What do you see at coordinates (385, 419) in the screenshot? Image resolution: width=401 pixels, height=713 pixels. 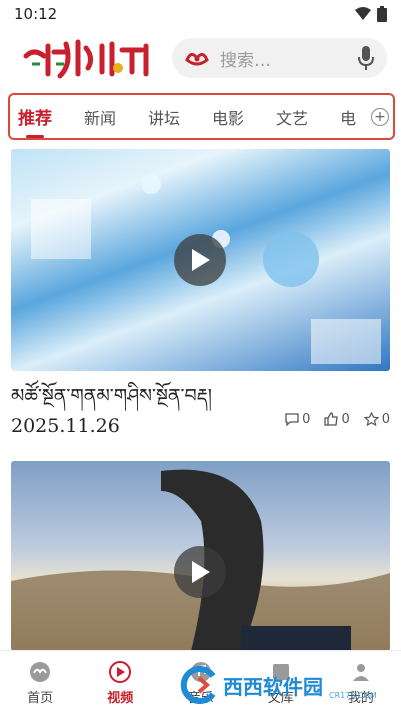 I see `favorite-count: 0` at bounding box center [385, 419].